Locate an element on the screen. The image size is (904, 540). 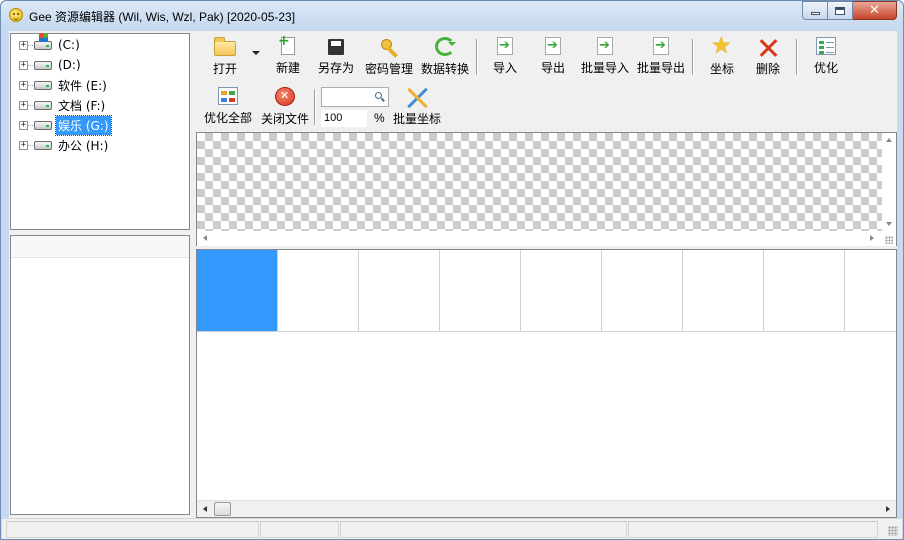
tree-item-c: + (C:) is located at coordinates (46, 43).